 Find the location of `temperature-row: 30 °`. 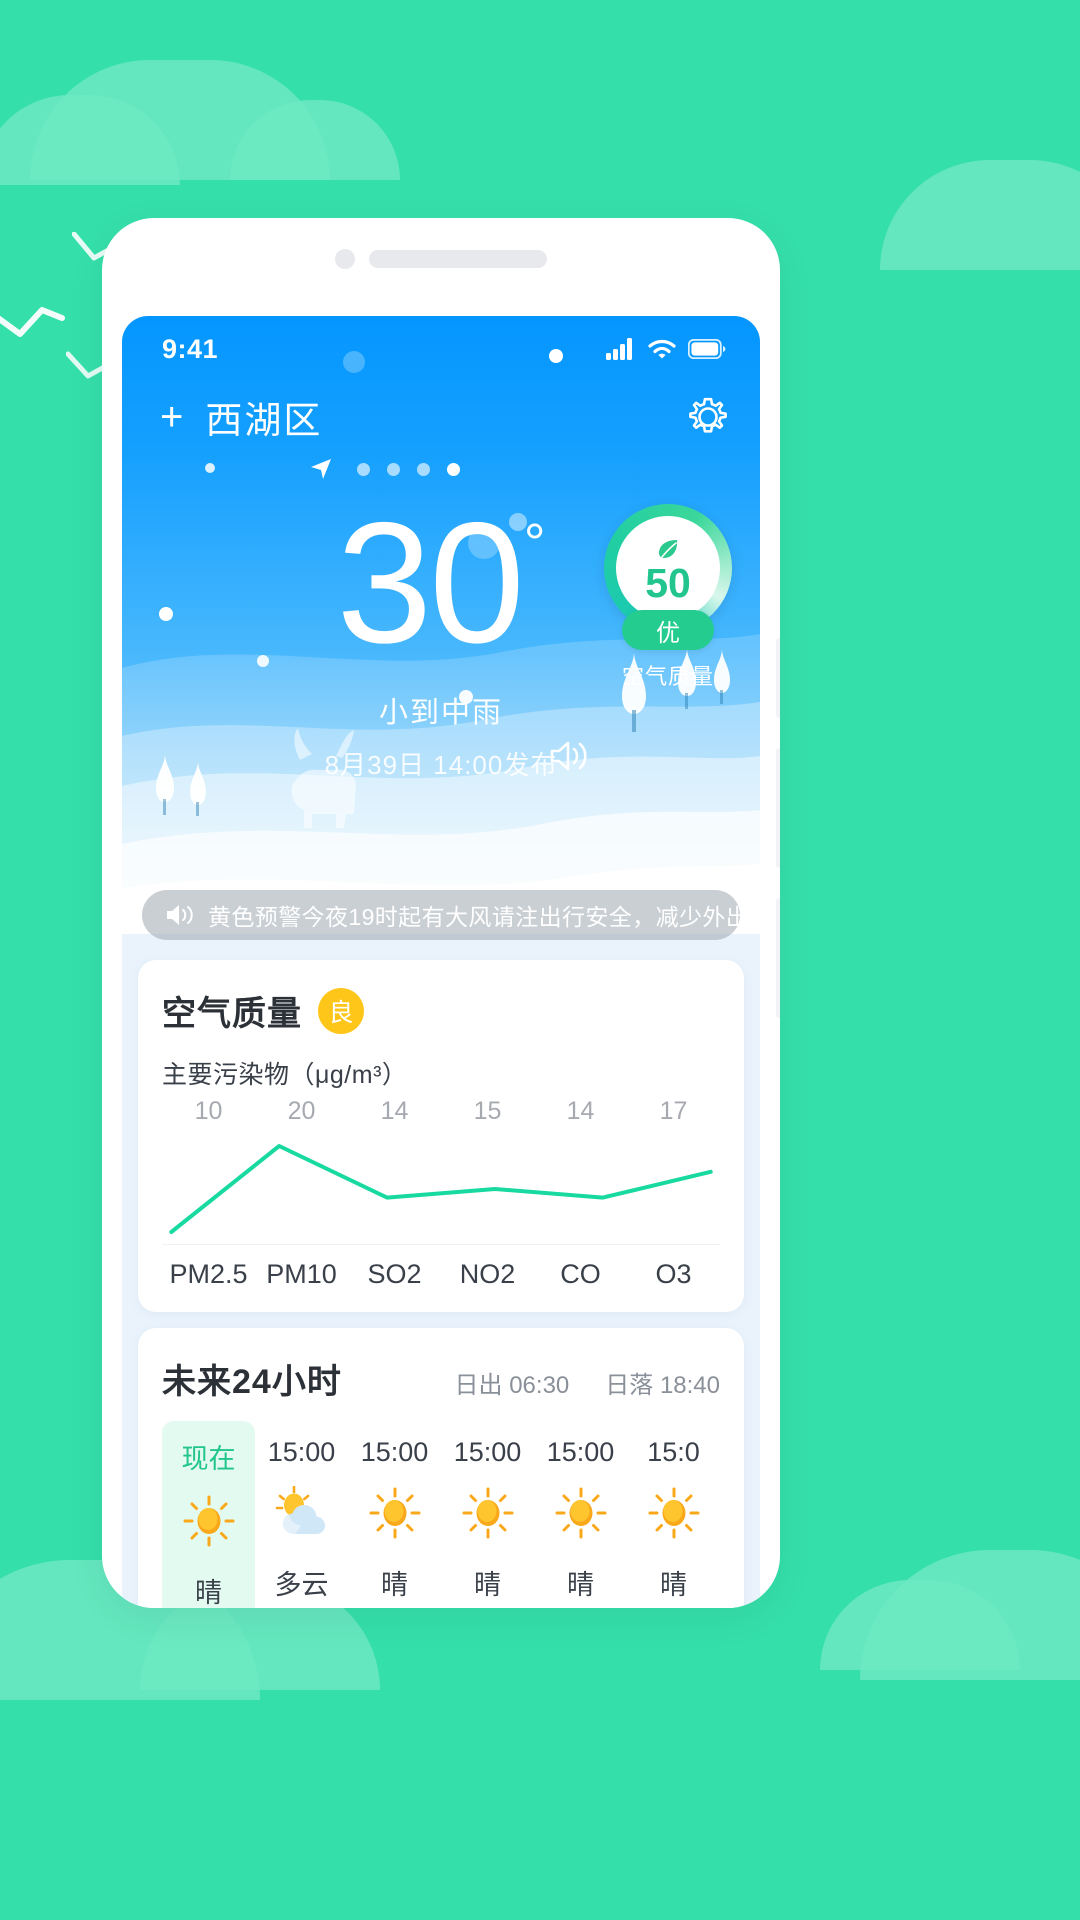

temperature-row: 30 ° is located at coordinates (441, 583).